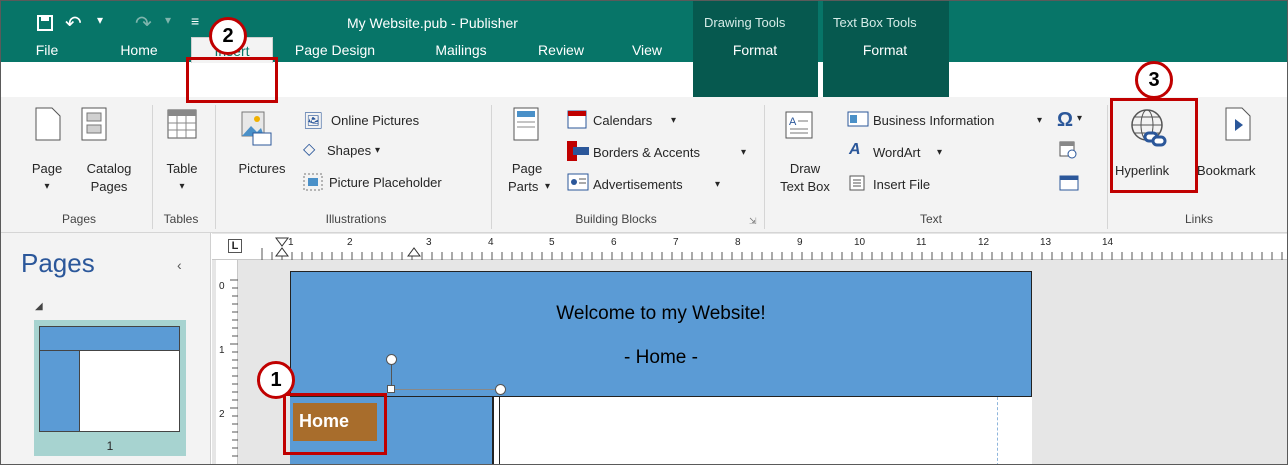 Image resolution: width=1288 pixels, height=465 pixels. What do you see at coordinates (526, 125) in the screenshot?
I see `page-parts-icon` at bounding box center [526, 125].